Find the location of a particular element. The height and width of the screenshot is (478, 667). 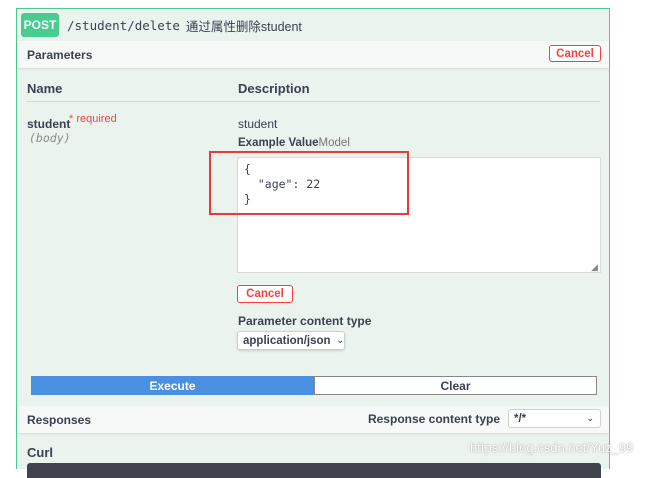

description-column-header: Description is located at coordinates (274, 88).